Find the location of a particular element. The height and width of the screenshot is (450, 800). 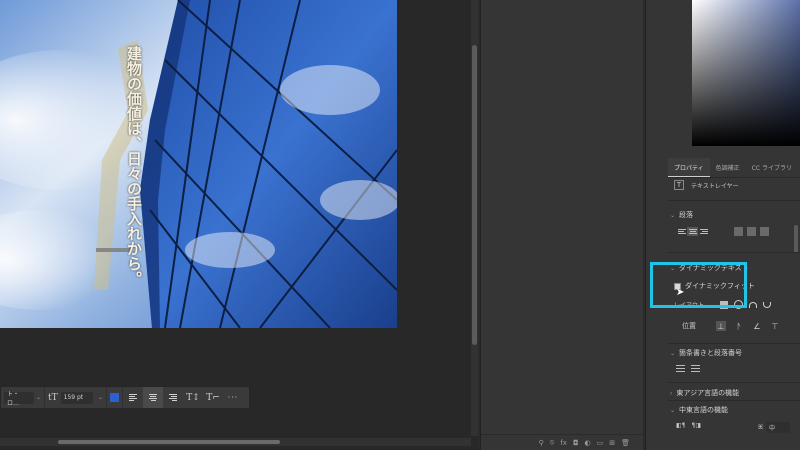

text-layer-icon: T is located at coordinates (679, 185).